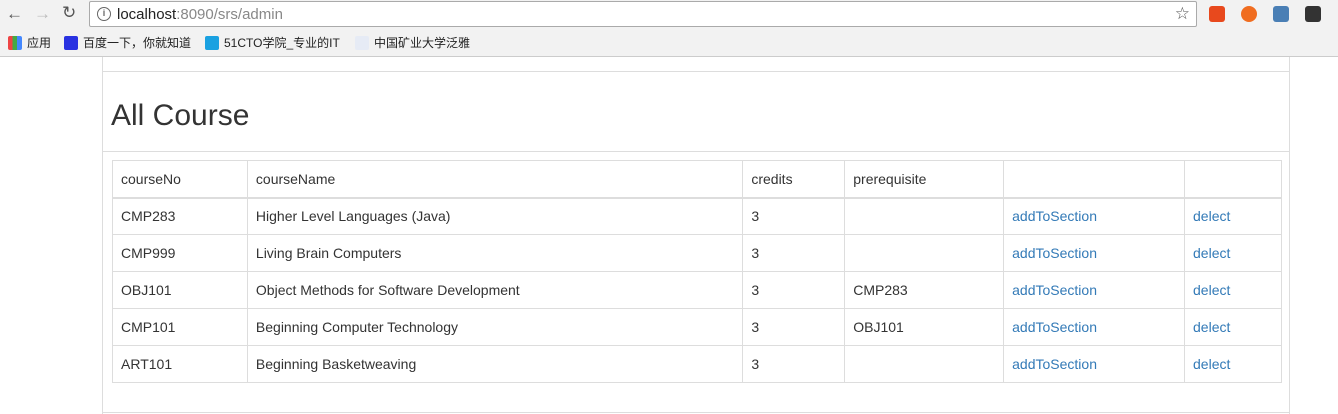 Image resolution: width=1338 pixels, height=414 pixels. What do you see at coordinates (1217, 14) in the screenshot?
I see `office-extension-icon` at bounding box center [1217, 14].